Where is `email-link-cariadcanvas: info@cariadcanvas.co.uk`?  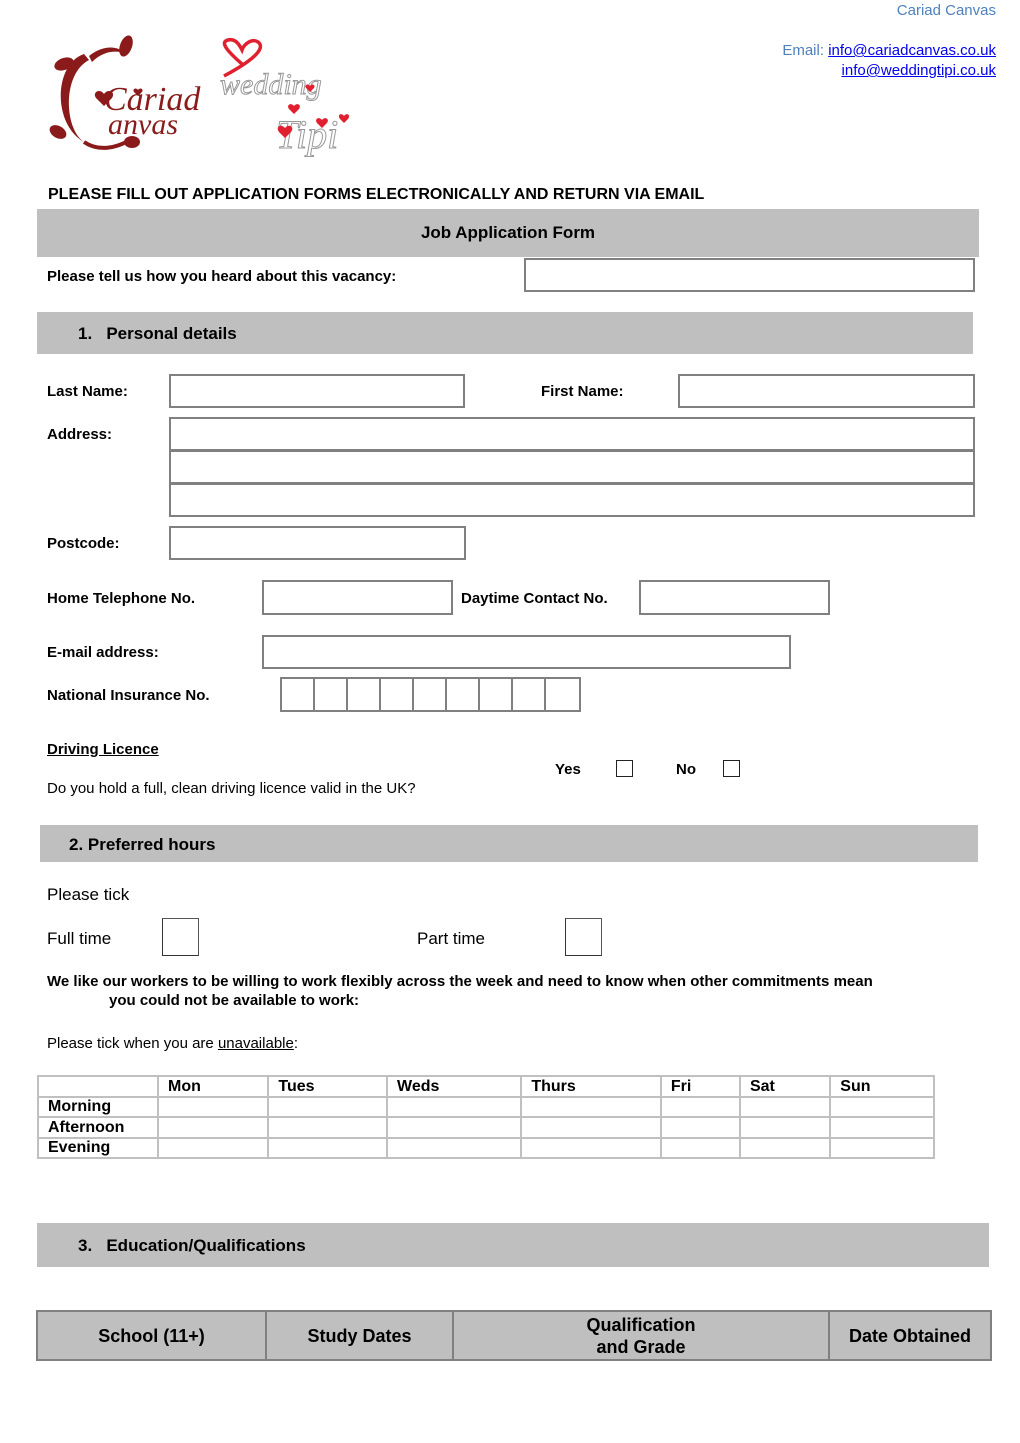
email-link-cariadcanvas: info@cariadcanvas.co.uk is located at coordinates (912, 50).